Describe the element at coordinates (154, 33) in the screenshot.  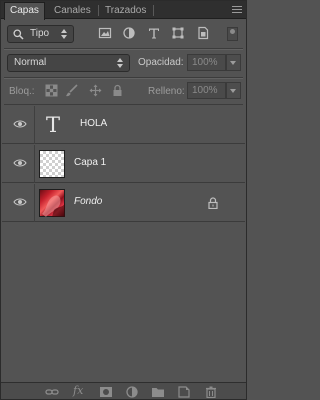
I see `type-layer-filter-icon` at that location.